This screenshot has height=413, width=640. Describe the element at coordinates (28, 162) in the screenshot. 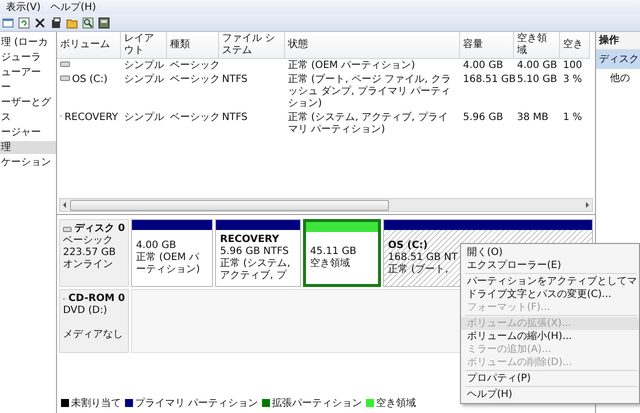

I see `tree-item: ケーション` at that location.